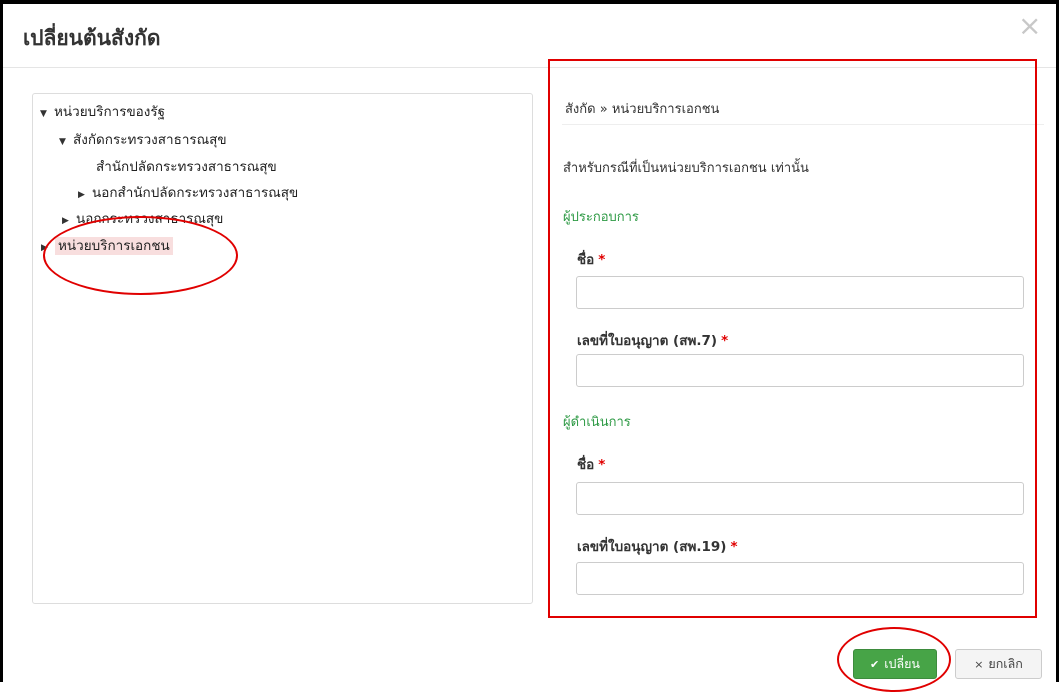  I want to click on tree-node-opsmoph: สำนักปลัดกระทรวงสาธารณสุข, so click(179, 166).